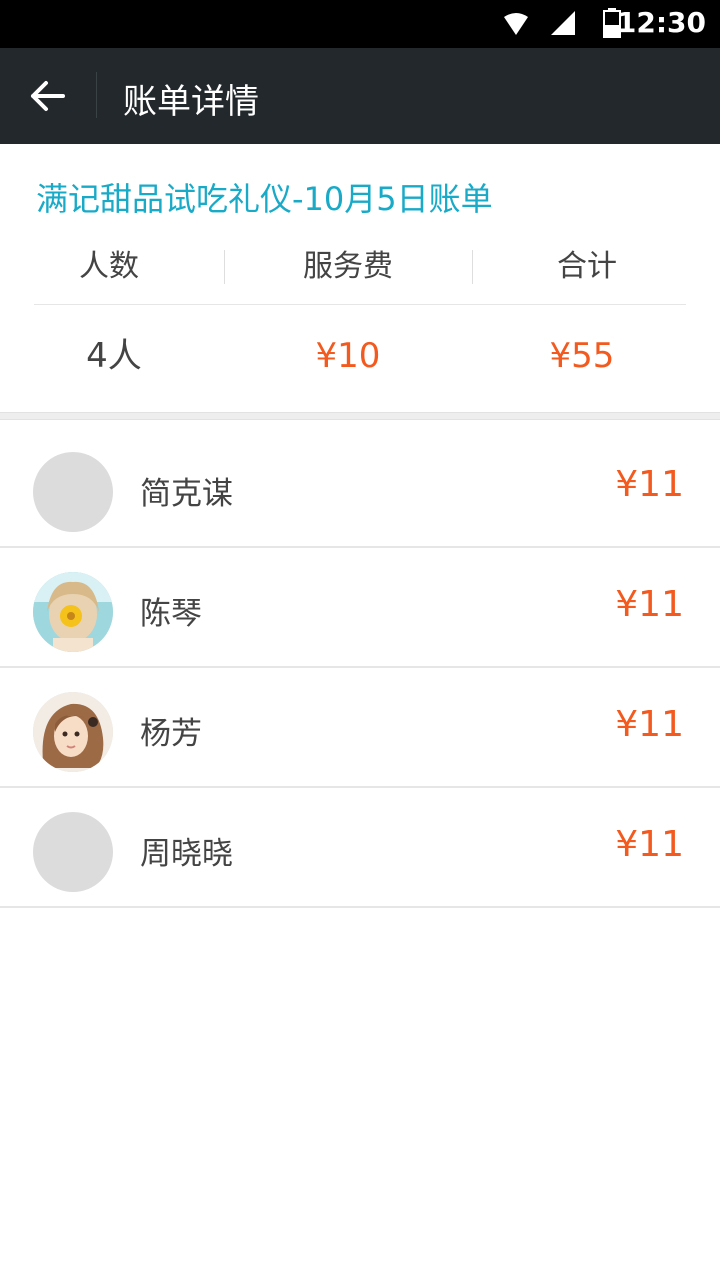 The height and width of the screenshot is (1281, 720). I want to click on header-service-fee: 服务费, so click(348, 266).